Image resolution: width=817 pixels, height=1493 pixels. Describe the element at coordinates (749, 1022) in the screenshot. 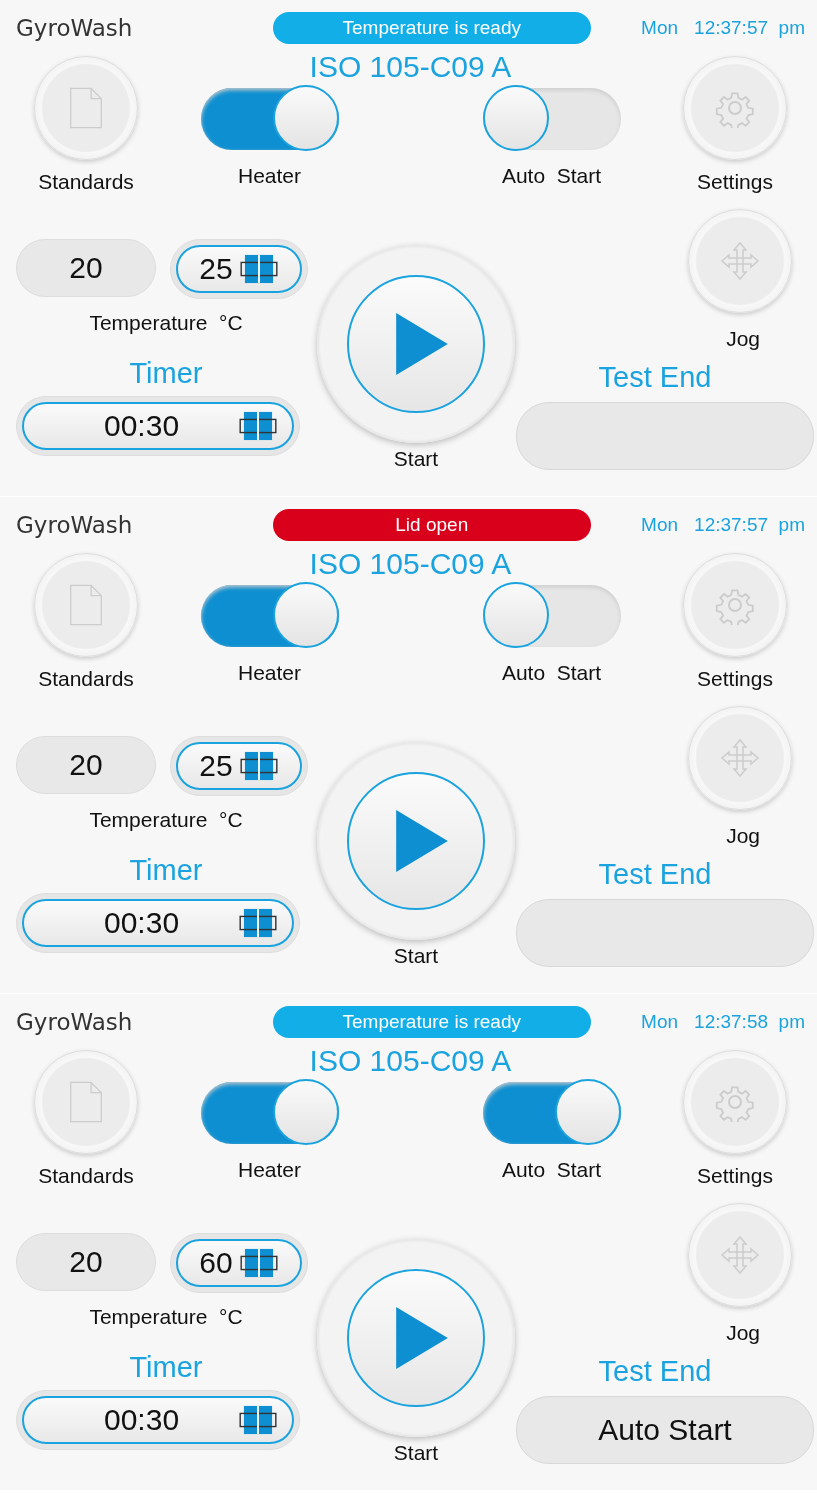

I see `time-label: 12:37:58 pm` at that location.